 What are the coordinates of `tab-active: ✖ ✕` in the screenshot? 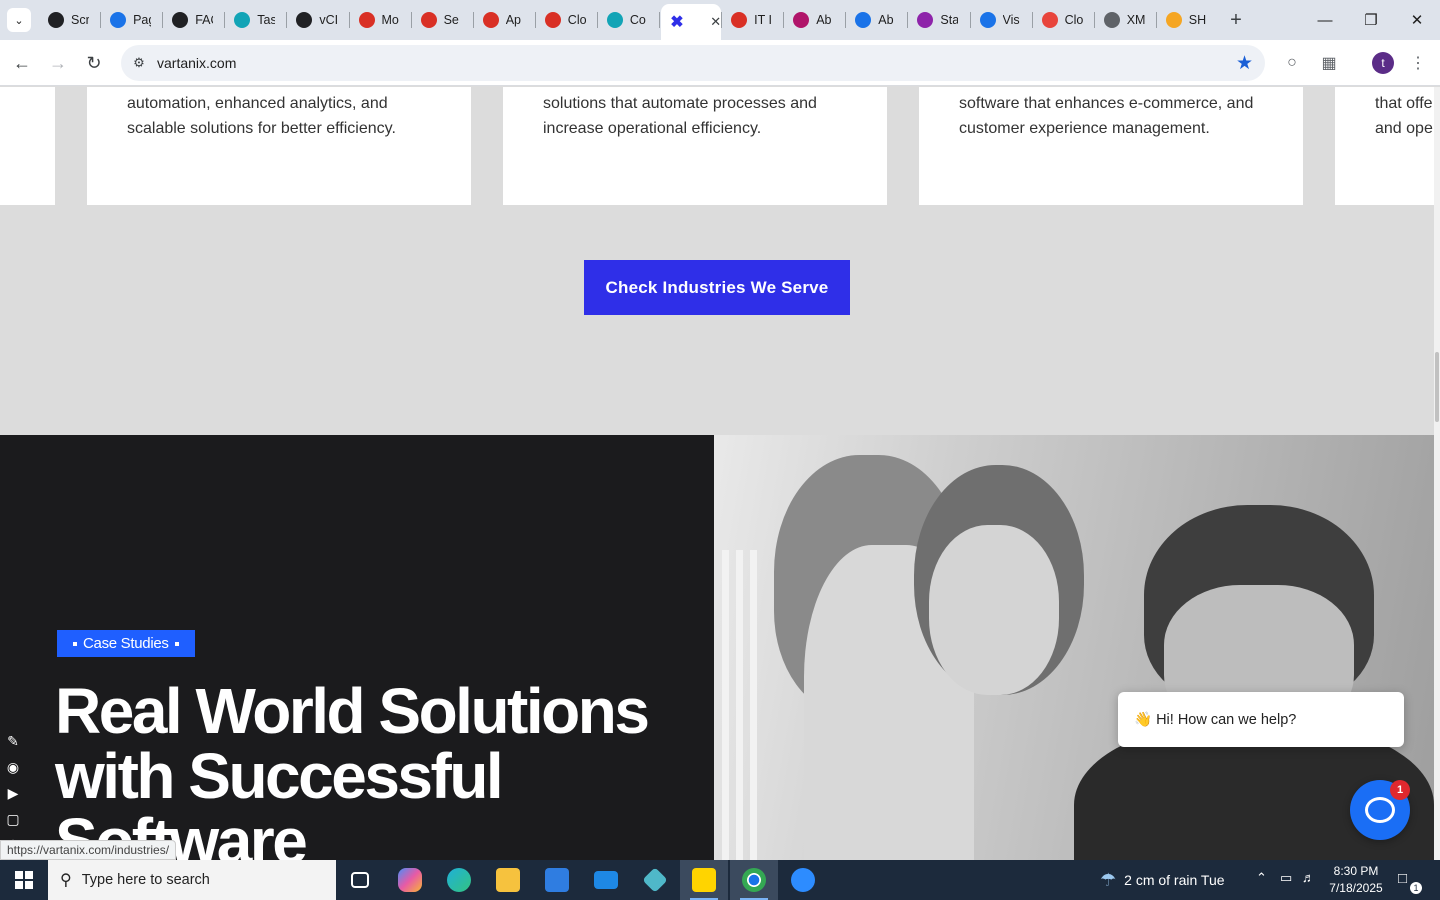 It's located at (691, 22).